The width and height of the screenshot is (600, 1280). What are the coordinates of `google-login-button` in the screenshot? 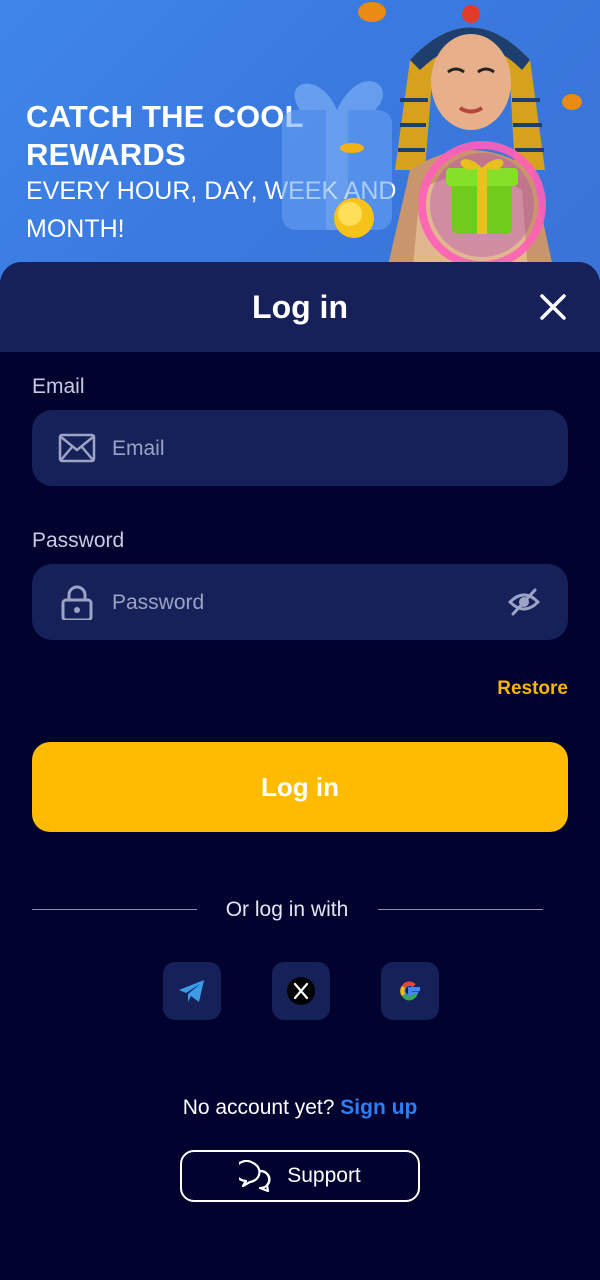 It's located at (410, 991).